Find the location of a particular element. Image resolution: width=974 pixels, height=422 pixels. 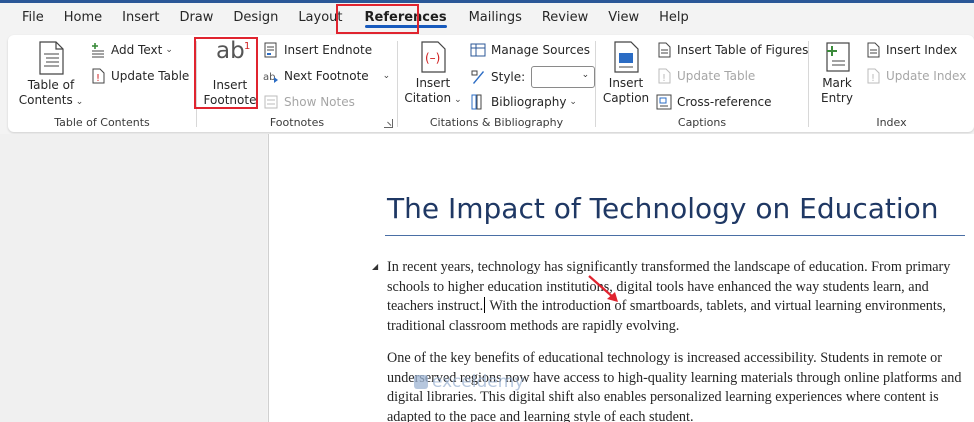

tab-home: Home is located at coordinates (83, 18).